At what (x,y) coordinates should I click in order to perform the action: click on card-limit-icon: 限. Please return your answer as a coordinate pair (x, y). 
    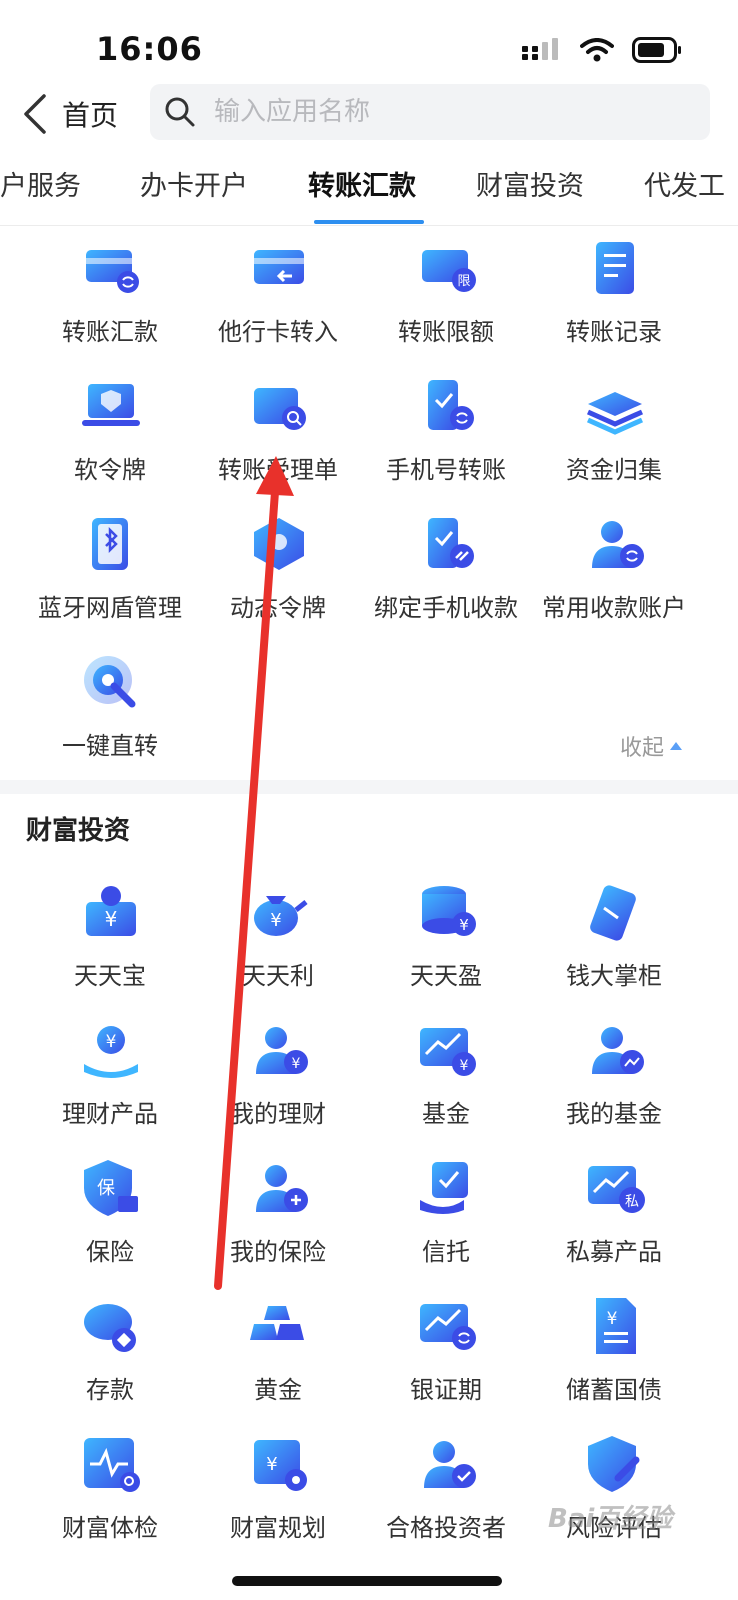
    Looking at the image, I should click on (447, 269).